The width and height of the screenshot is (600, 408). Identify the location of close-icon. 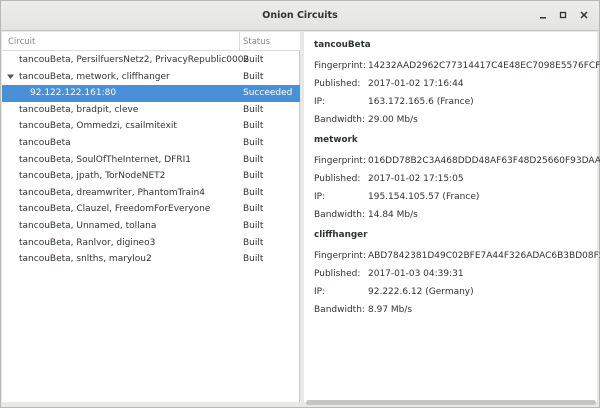
(584, 15).